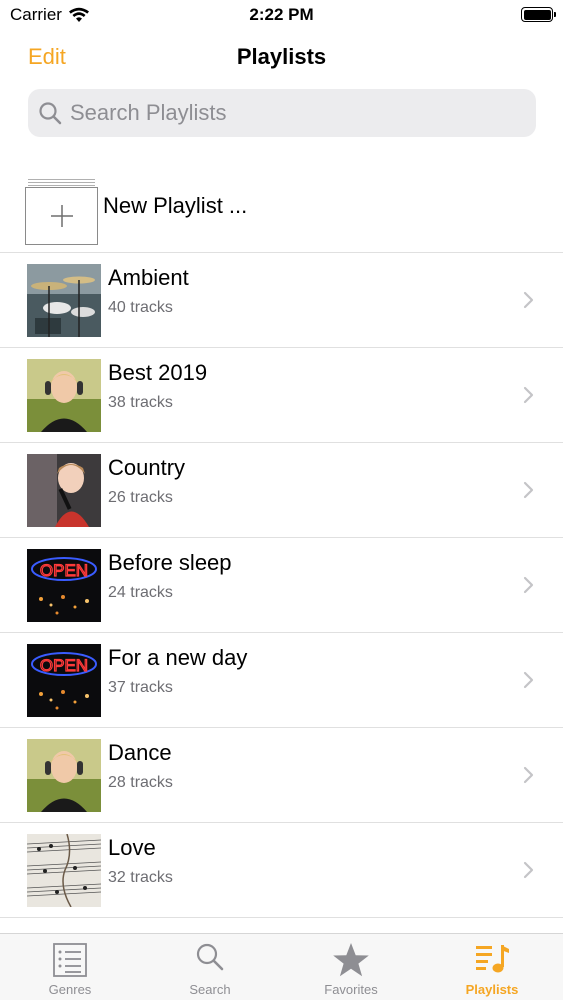 This screenshot has height=1000, width=563. What do you see at coordinates (210, 989) in the screenshot?
I see `tab-label: Search` at bounding box center [210, 989].